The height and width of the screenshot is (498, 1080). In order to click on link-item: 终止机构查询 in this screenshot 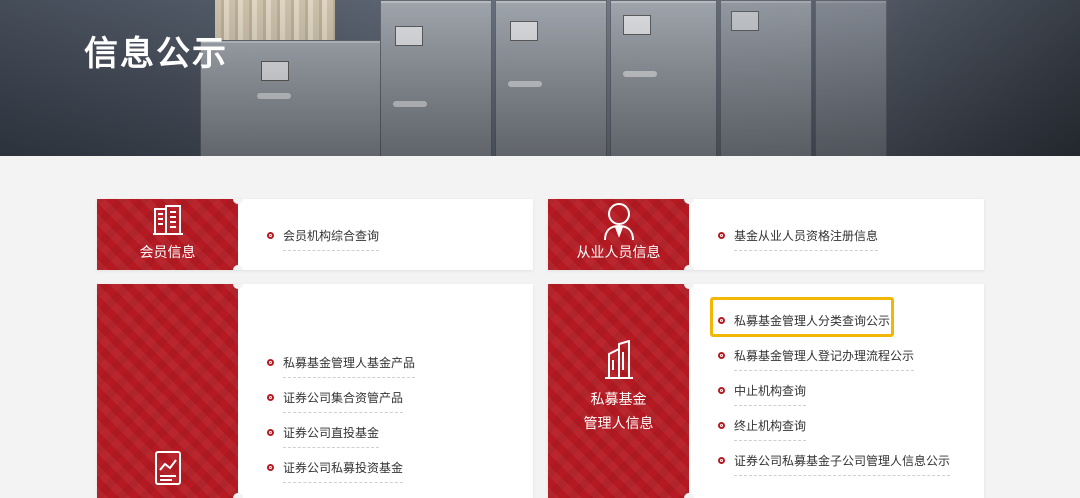, I will do `click(834, 434)`.